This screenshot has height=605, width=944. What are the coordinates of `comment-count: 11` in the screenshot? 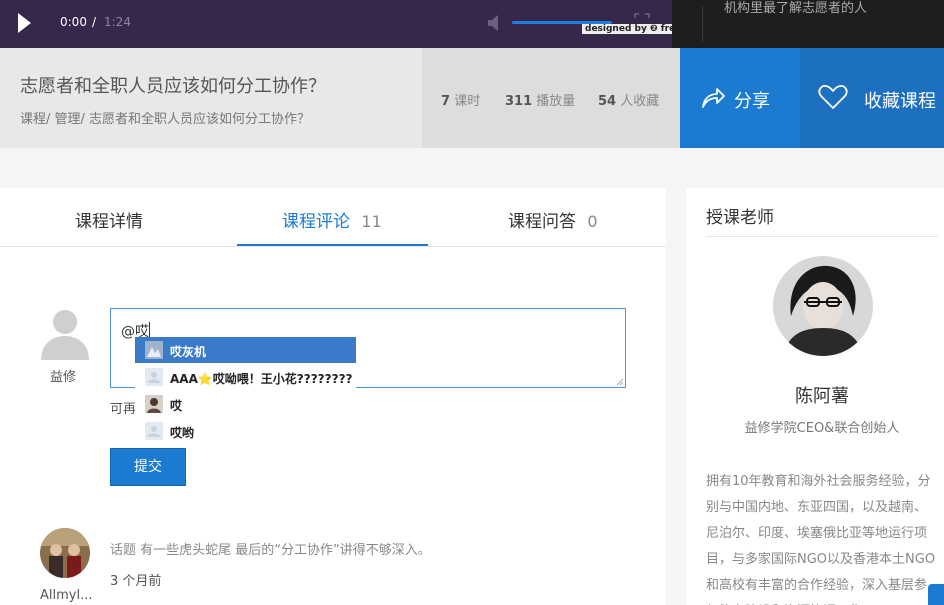 It's located at (371, 221).